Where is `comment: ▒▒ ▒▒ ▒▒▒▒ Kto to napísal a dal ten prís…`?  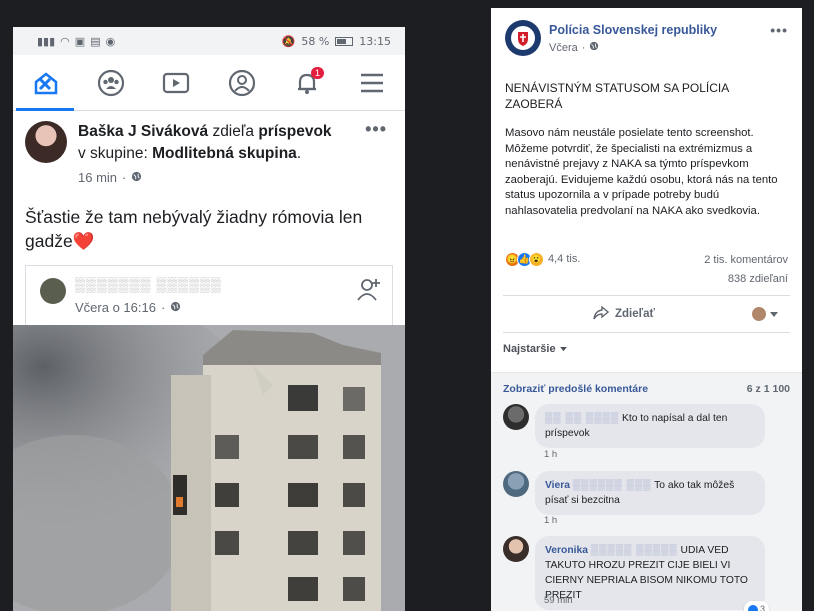
comment: ▒▒ ▒▒ ▒▒▒▒ Kto to napísal a dal ten prís… is located at coordinates (634, 426).